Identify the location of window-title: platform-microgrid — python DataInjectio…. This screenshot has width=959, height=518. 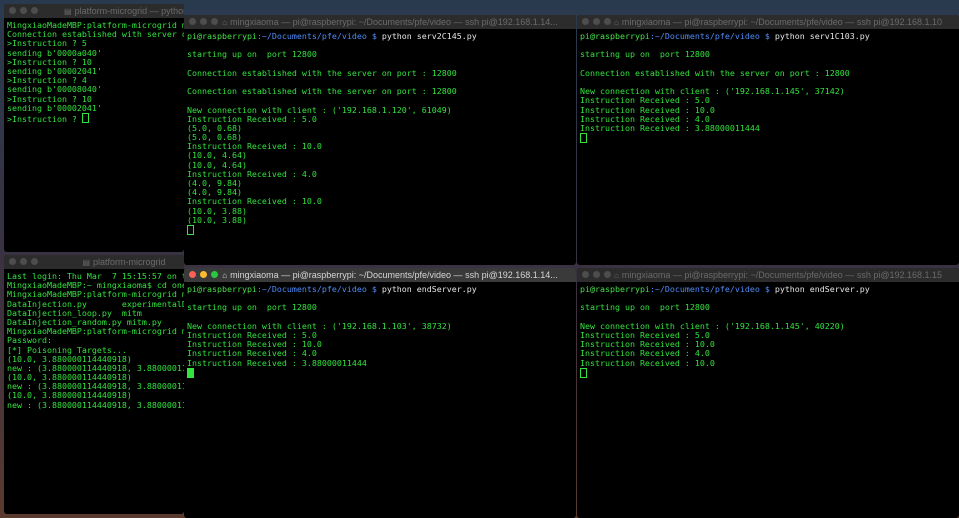
(129, 11).